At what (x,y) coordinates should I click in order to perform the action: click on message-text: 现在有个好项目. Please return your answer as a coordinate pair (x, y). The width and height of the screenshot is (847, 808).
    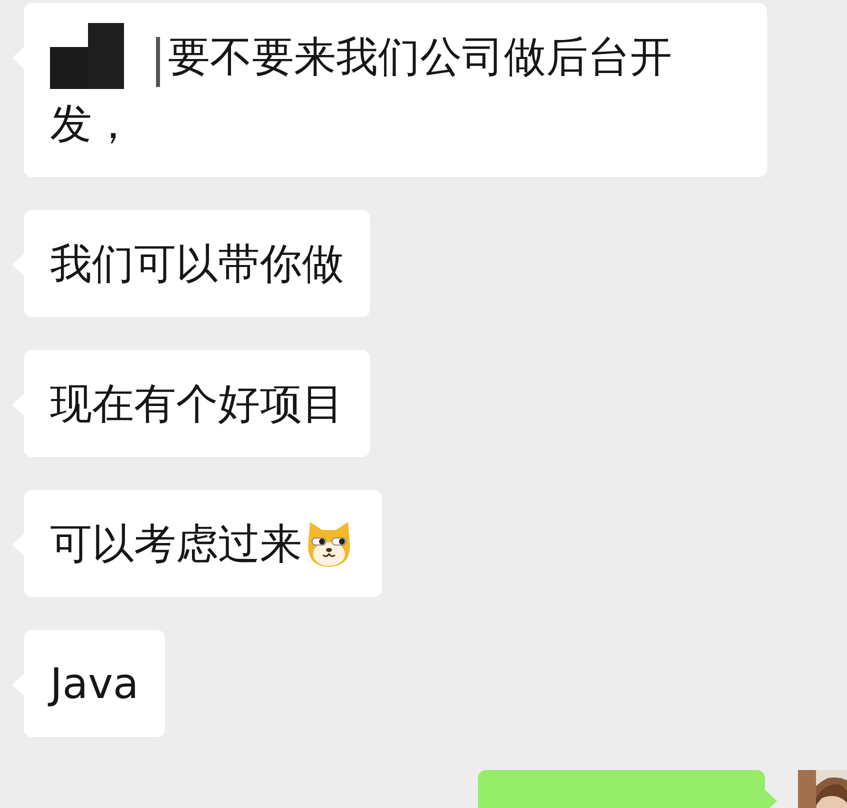
    Looking at the image, I should click on (197, 403).